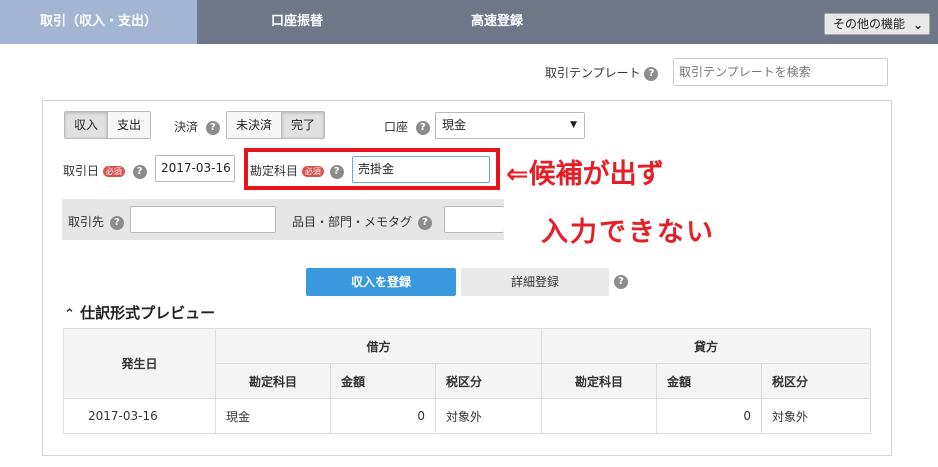  What do you see at coordinates (816, 416) in the screenshot?
I see `row-credit-tax: 対象外` at bounding box center [816, 416].